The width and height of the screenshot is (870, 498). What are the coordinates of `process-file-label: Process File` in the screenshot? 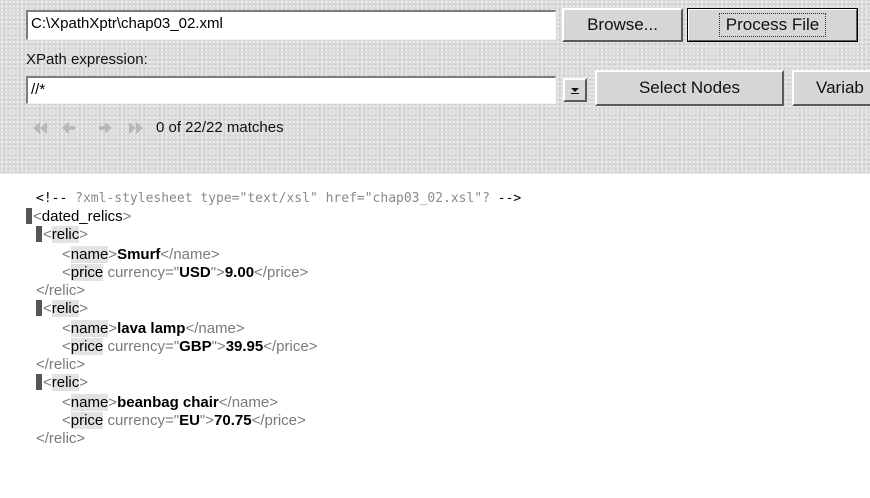 It's located at (772, 25).